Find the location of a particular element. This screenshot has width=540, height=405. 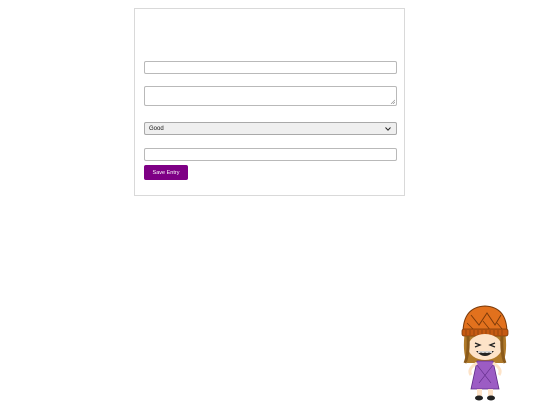

rating-select: Good is located at coordinates (270, 128).